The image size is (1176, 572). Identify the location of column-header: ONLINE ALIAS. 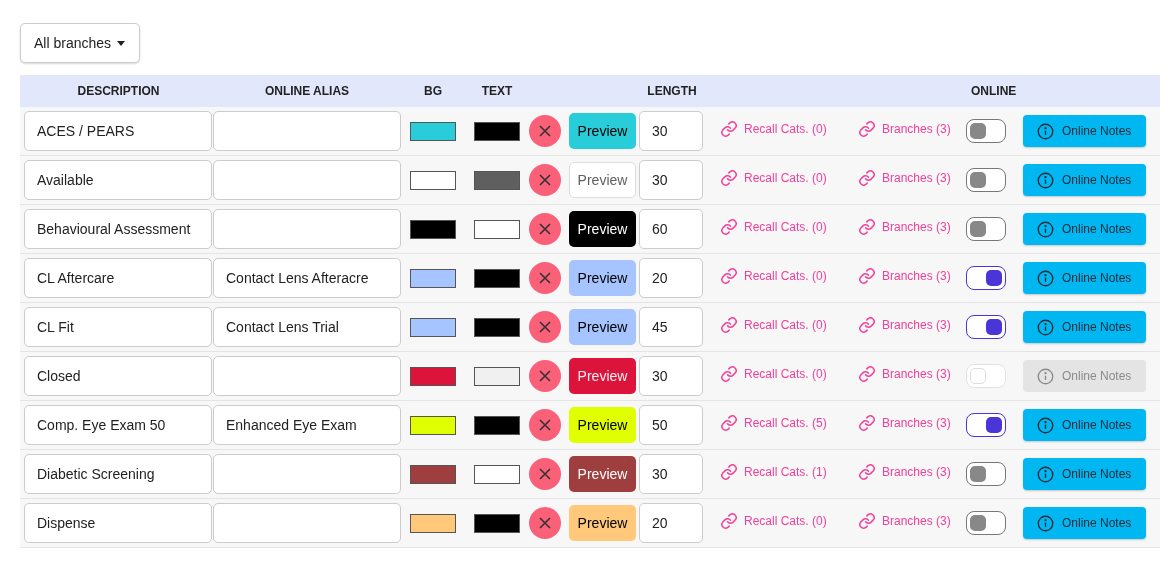
(307, 91).